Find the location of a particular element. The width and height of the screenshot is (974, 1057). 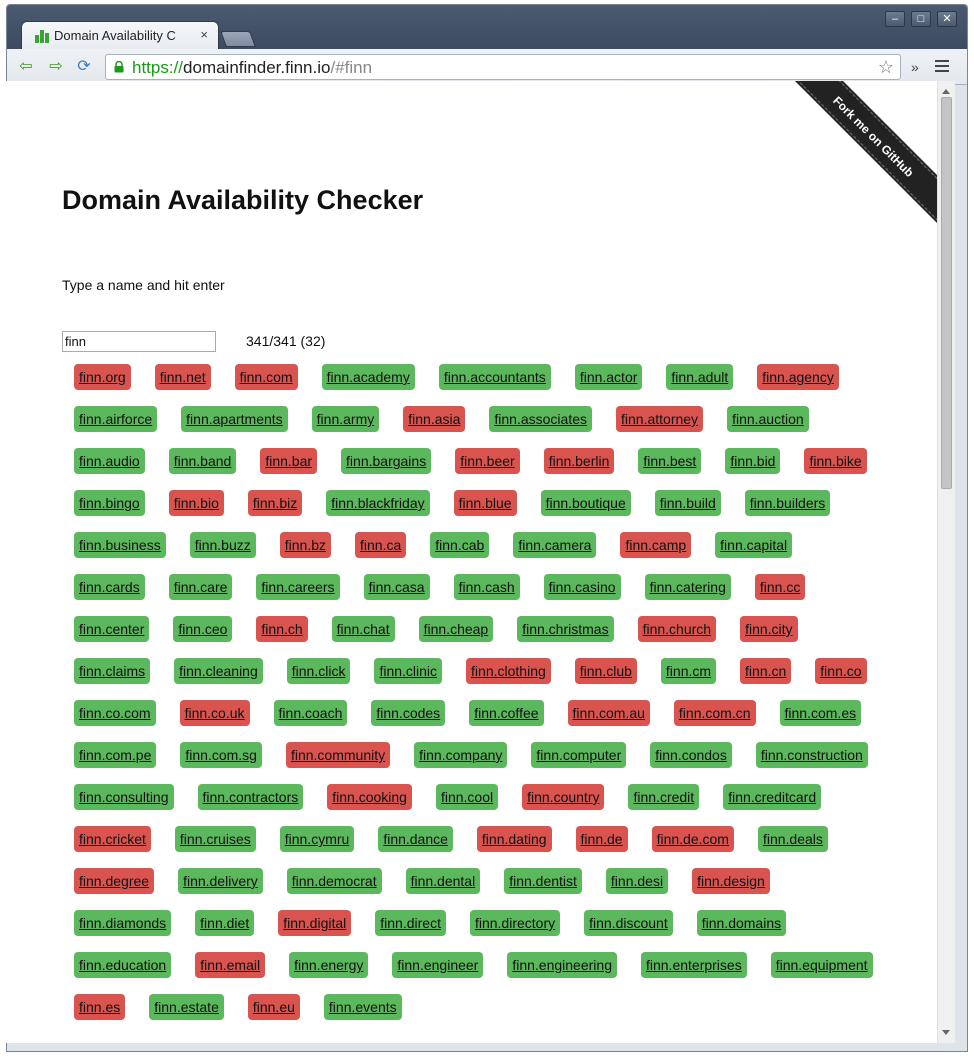

domain-link: finn.cn is located at coordinates (766, 671).